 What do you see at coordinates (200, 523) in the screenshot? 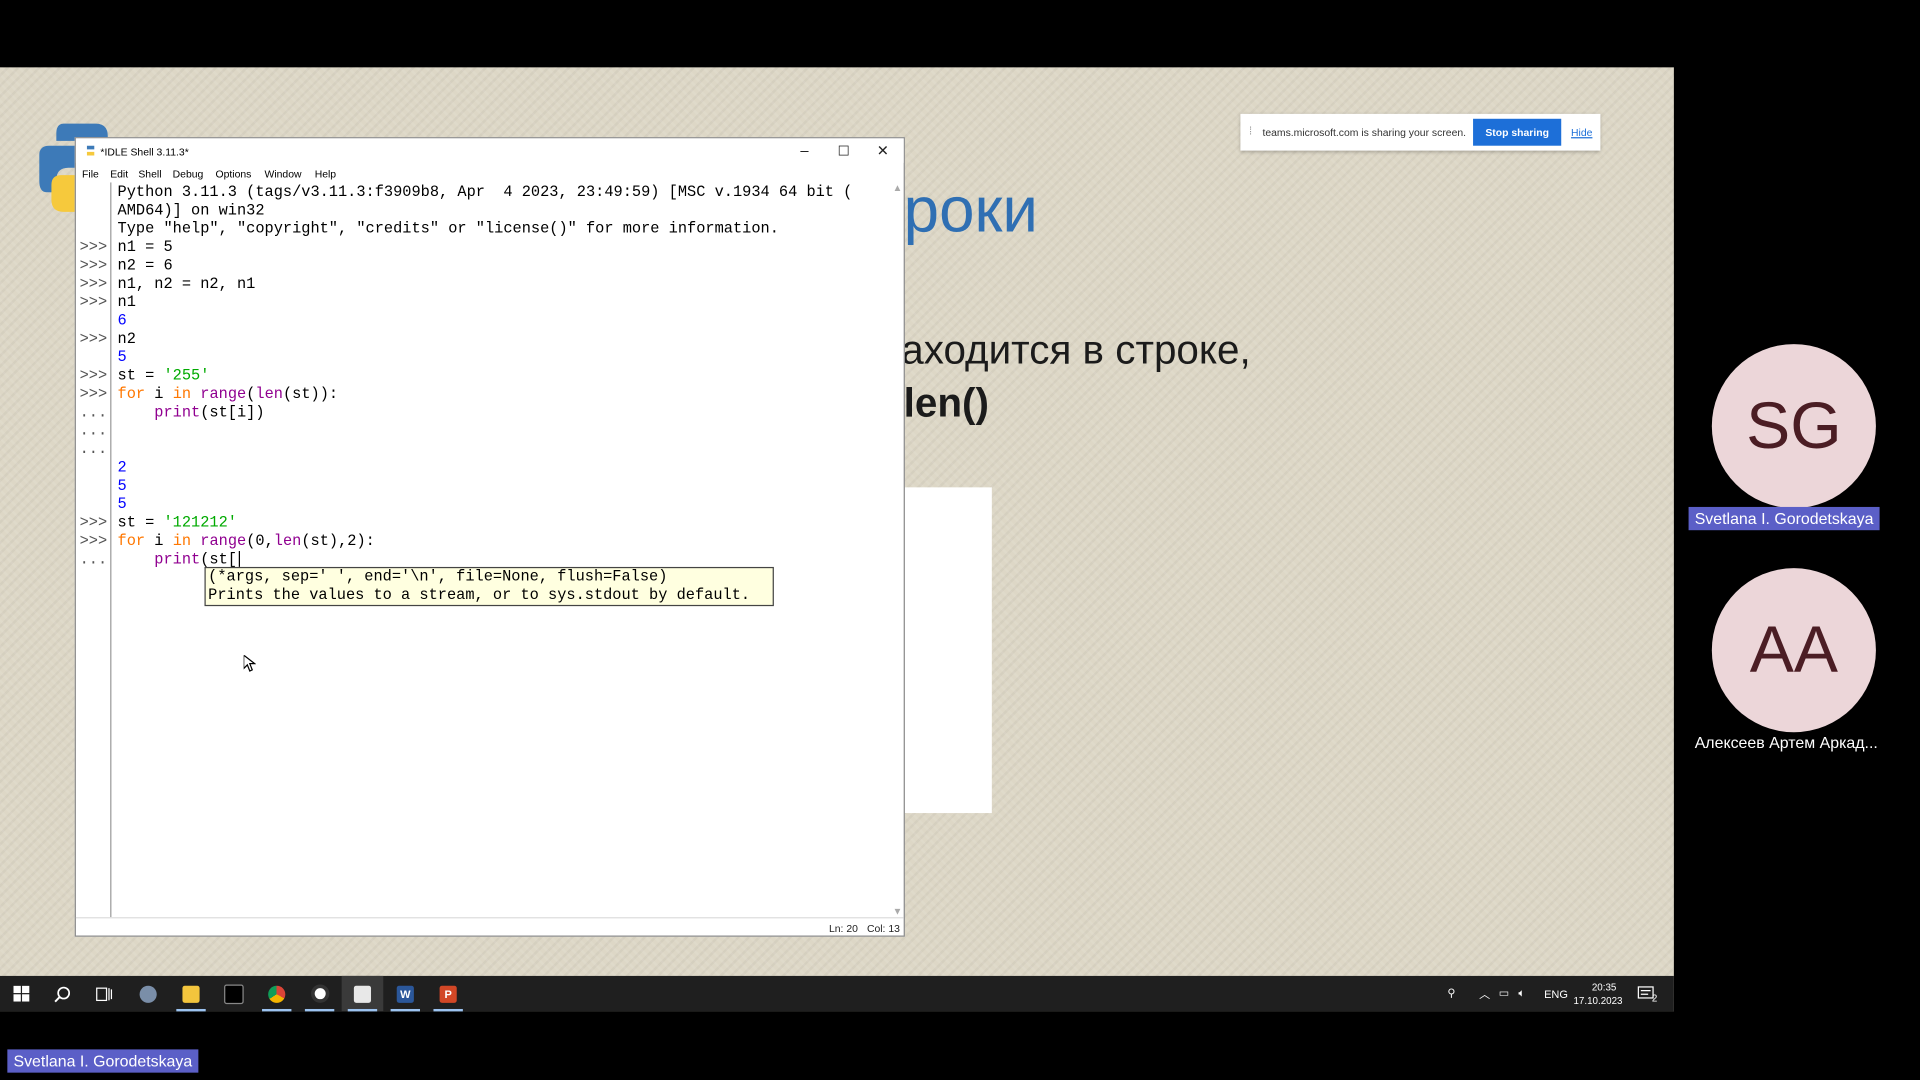
I see `string-literal: '121212'` at bounding box center [200, 523].